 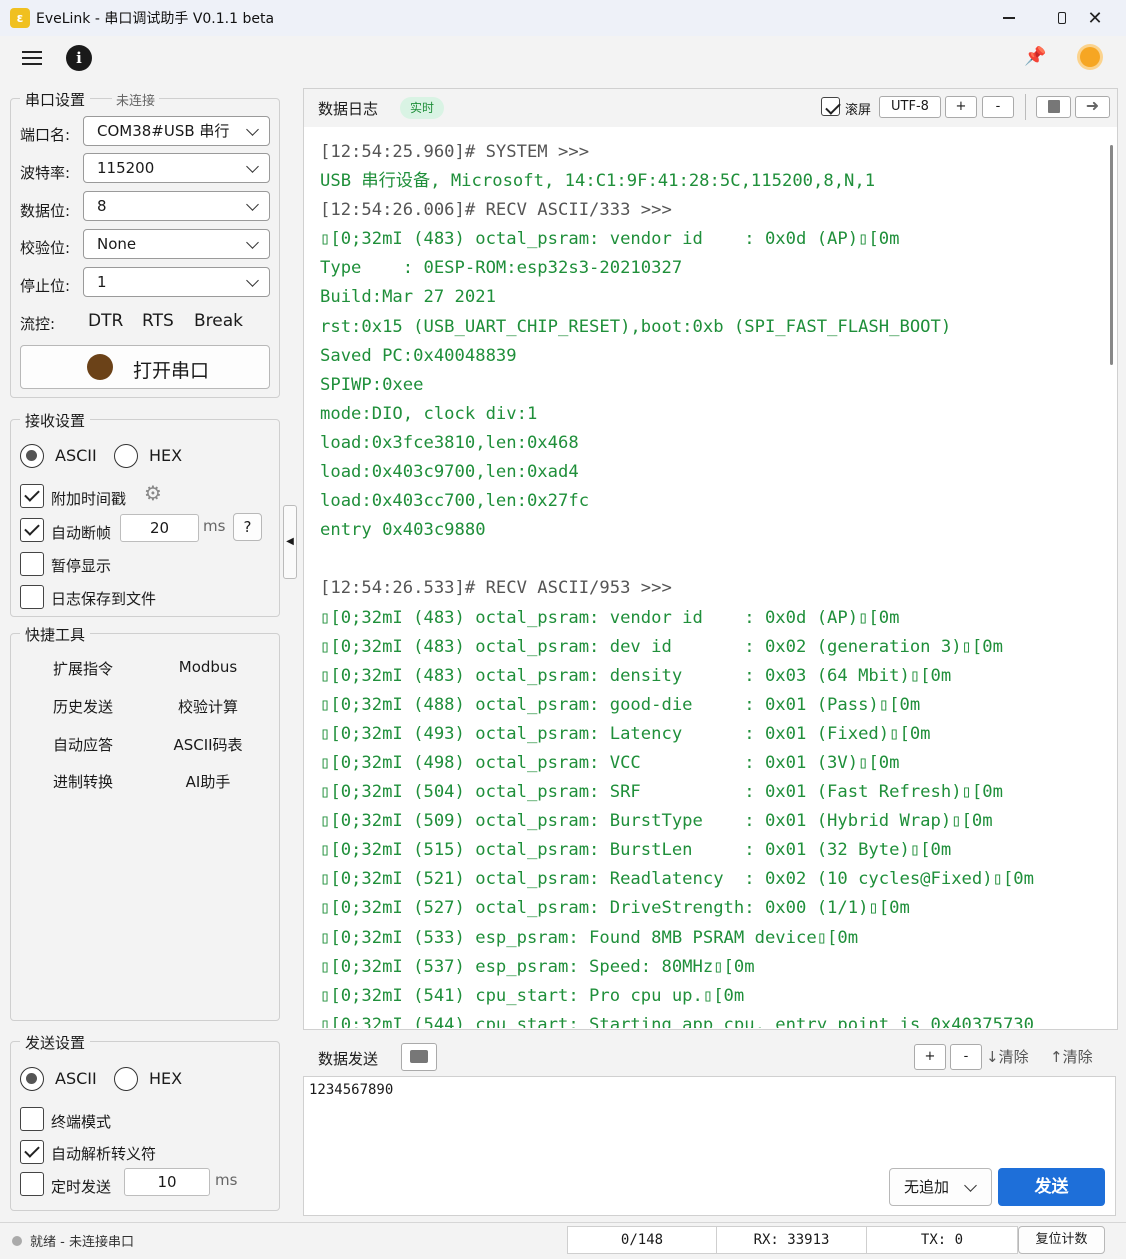 What do you see at coordinates (496, 588) in the screenshot?
I see `log-header-line: [12:54:26.533]# RECV ASCII/953 >>>` at bounding box center [496, 588].